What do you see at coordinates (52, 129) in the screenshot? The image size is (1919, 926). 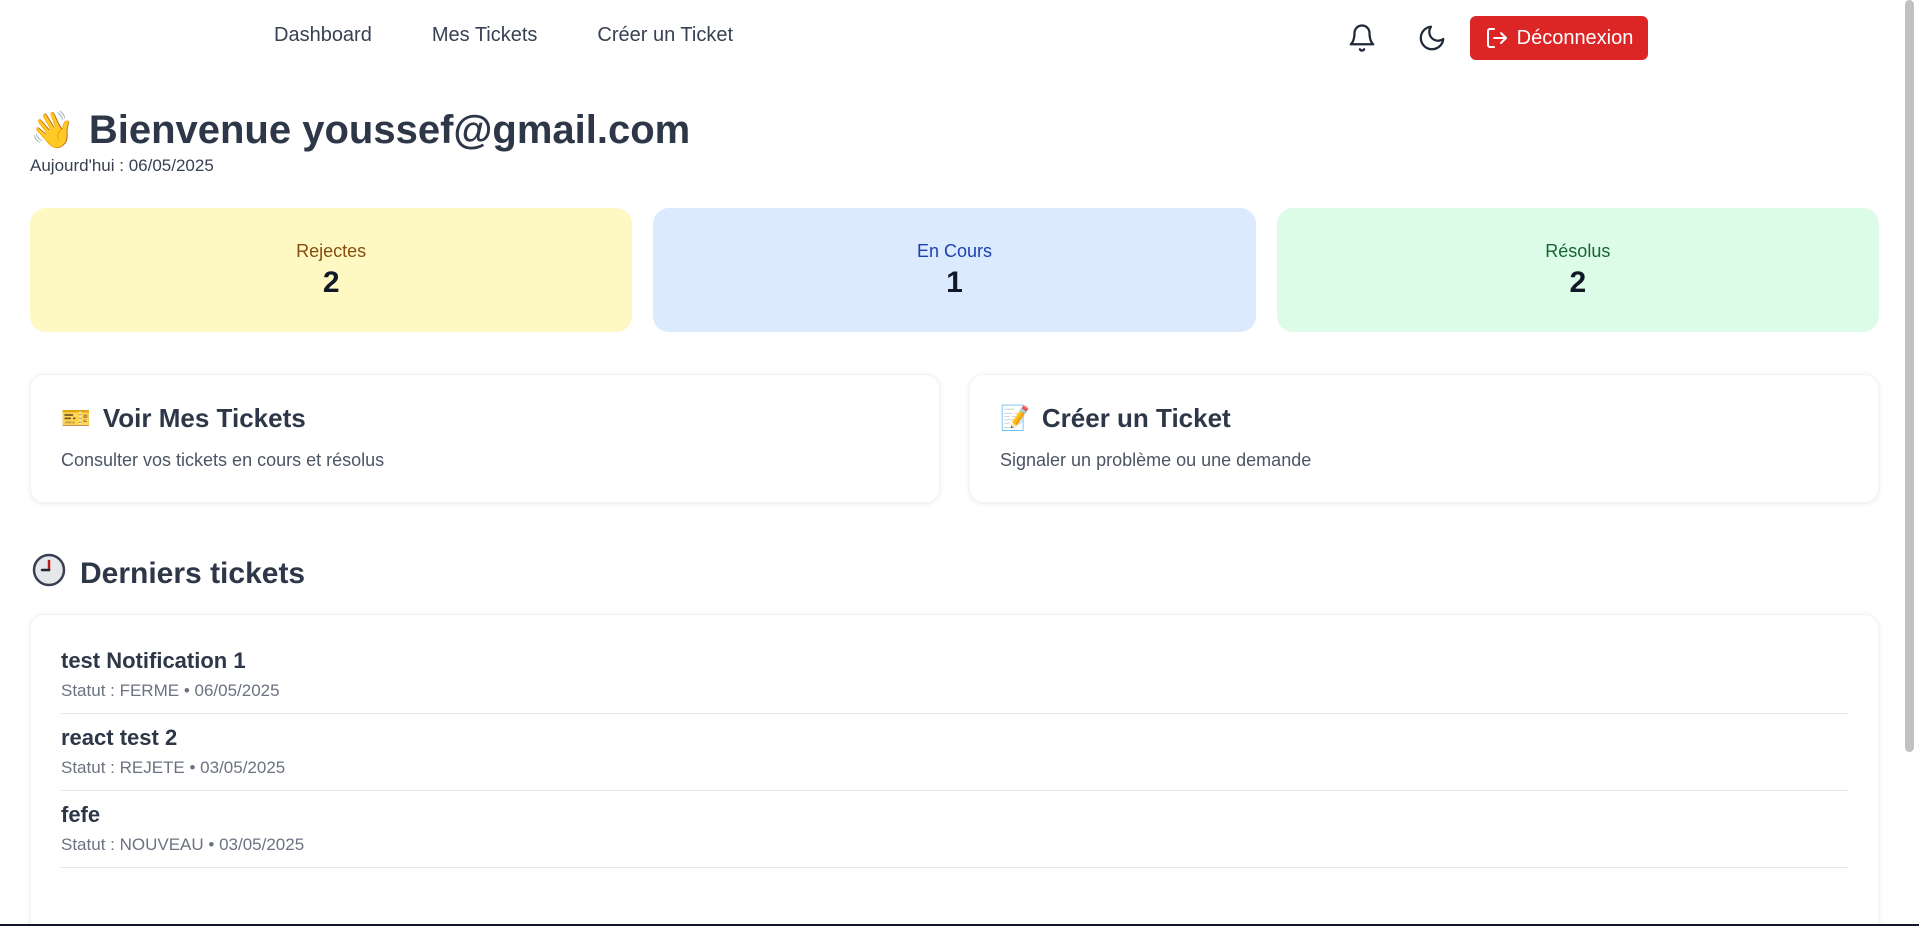 I see `waving-hand-icon: 👋` at bounding box center [52, 129].